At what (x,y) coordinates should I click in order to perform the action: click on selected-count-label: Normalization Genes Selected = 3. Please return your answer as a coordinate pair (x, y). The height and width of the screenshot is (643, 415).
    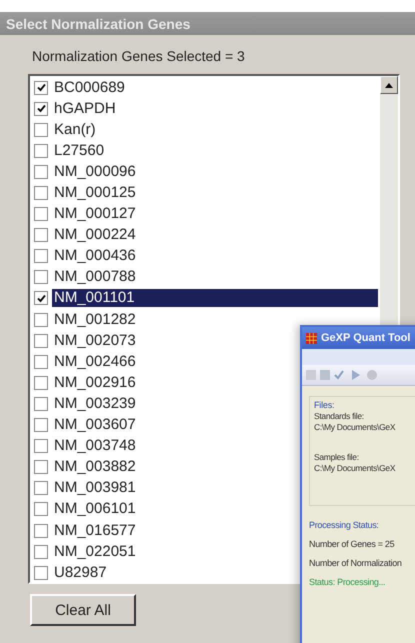
    Looking at the image, I should click on (138, 56).